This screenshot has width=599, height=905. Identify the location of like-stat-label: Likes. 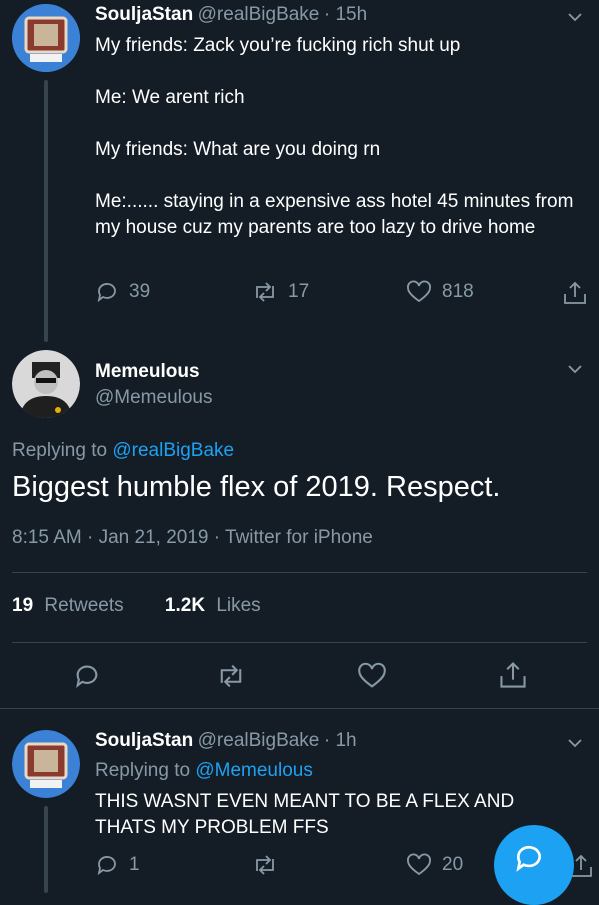
(238, 605).